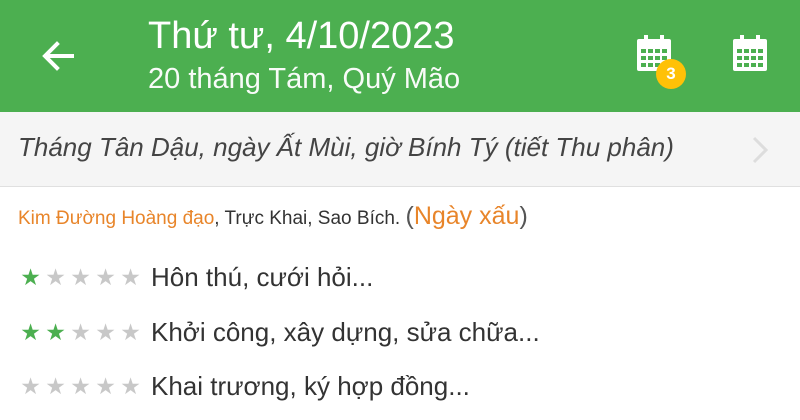 This screenshot has width=800, height=420. I want to click on lunar-date-subtitle: 20 tháng Tám, Quý Mão, so click(304, 79).